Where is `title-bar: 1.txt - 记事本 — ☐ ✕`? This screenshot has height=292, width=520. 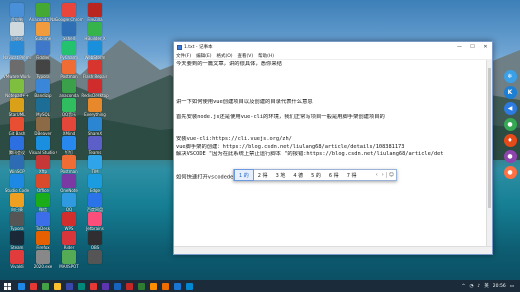 title-bar: 1.txt - 记事本 — ☐ ✕ is located at coordinates (333, 47).